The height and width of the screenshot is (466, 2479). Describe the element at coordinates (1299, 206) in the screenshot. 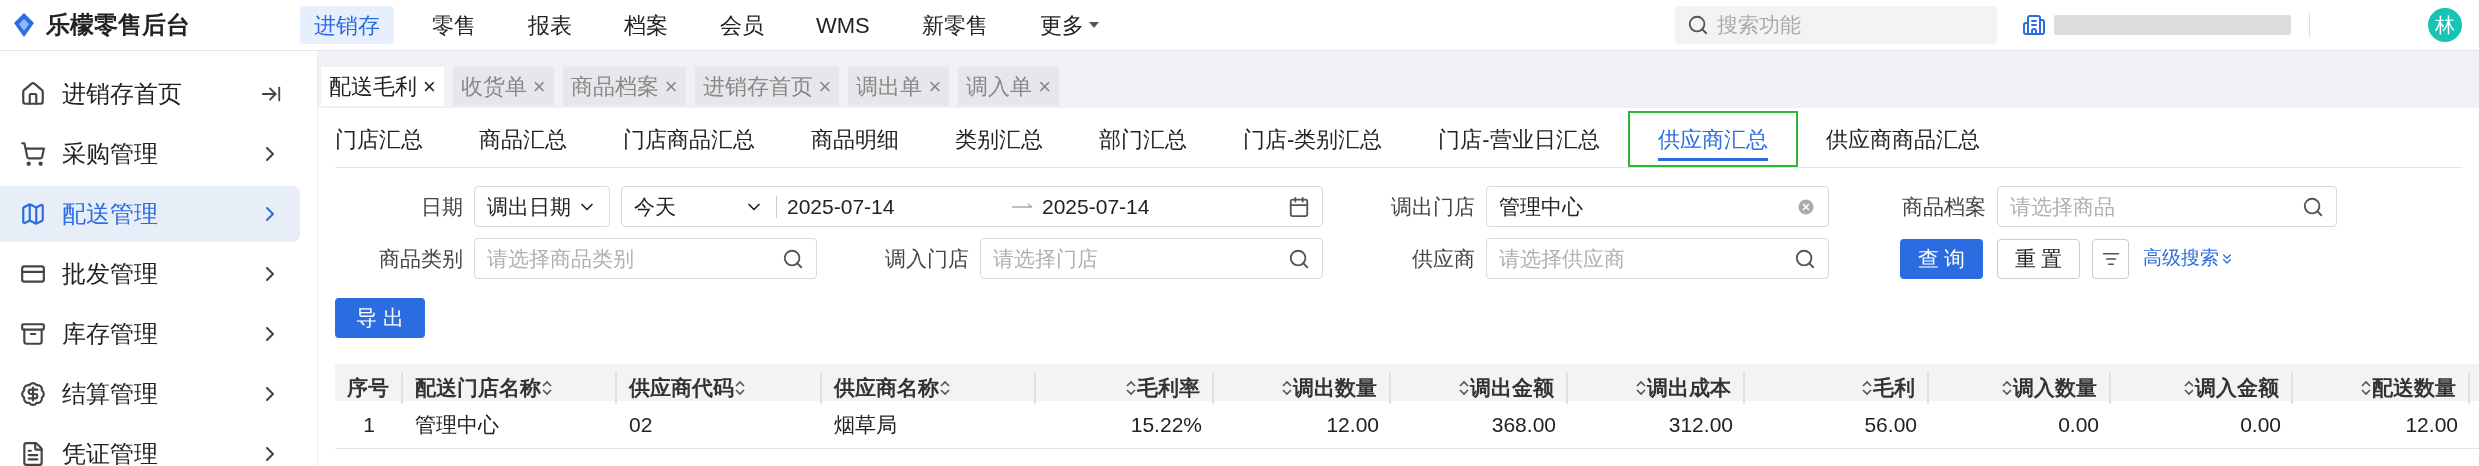

I see `calendar-icon` at that location.